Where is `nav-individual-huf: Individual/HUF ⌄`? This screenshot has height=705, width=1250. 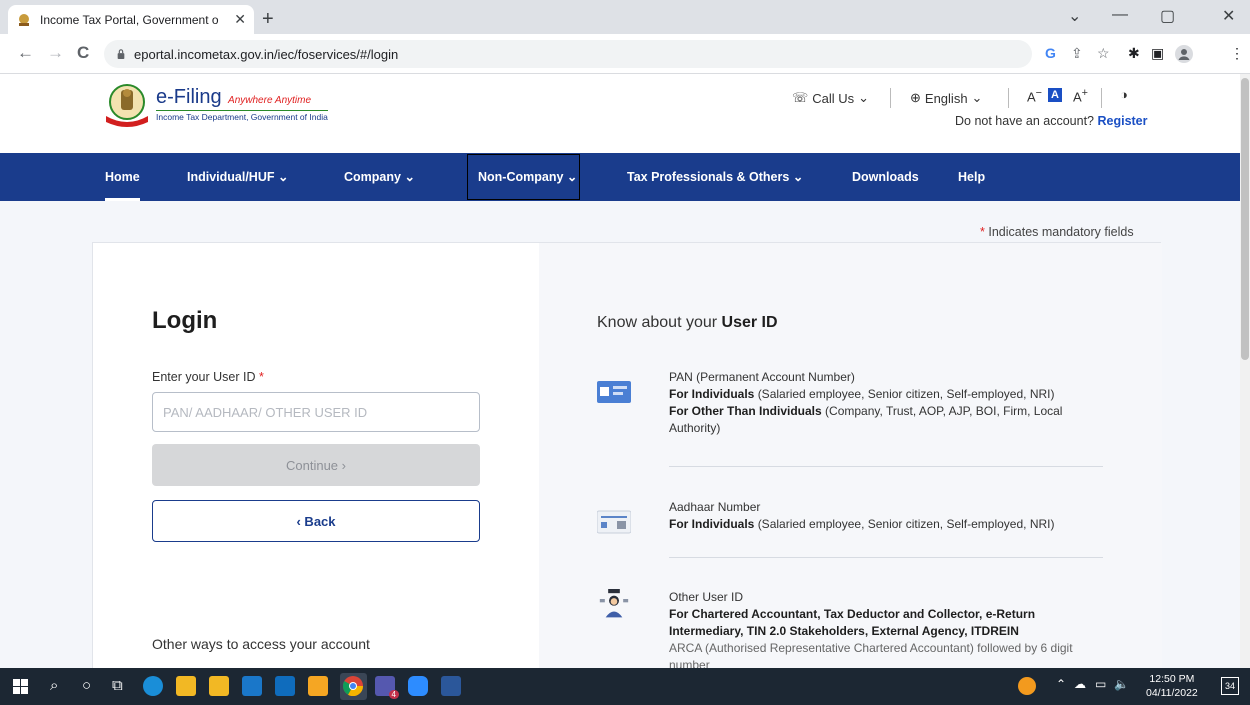 nav-individual-huf: Individual/HUF ⌄ is located at coordinates (237, 177).